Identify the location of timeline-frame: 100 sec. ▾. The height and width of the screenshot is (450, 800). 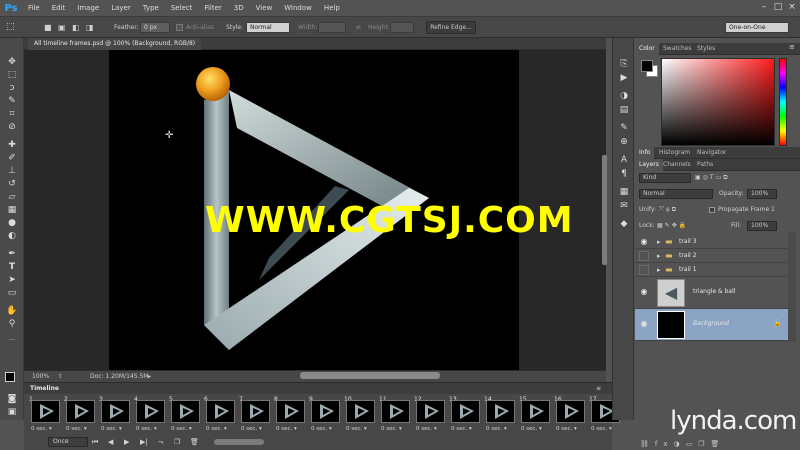
(360, 415).